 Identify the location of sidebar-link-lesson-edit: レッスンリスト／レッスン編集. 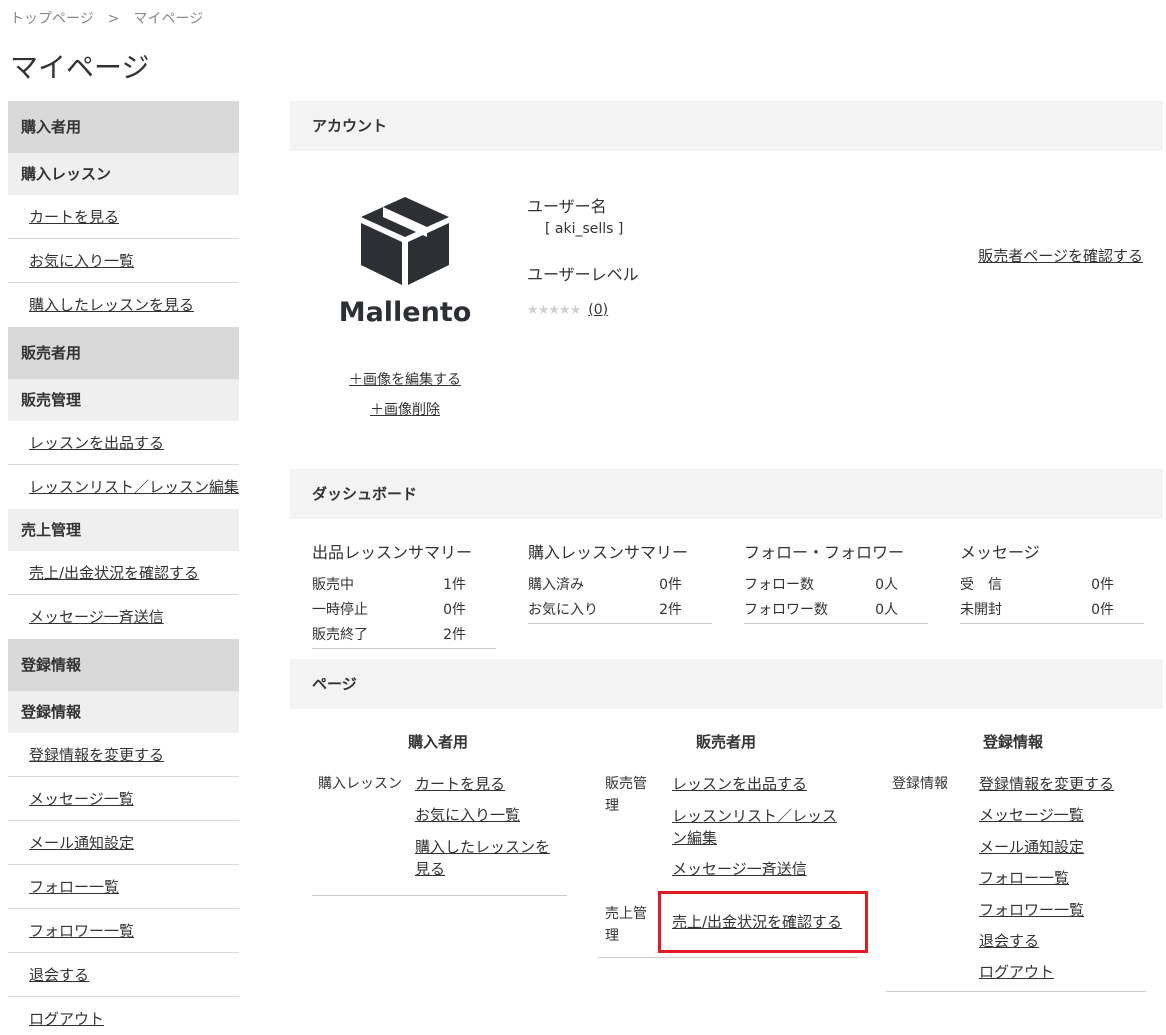
(134, 487).